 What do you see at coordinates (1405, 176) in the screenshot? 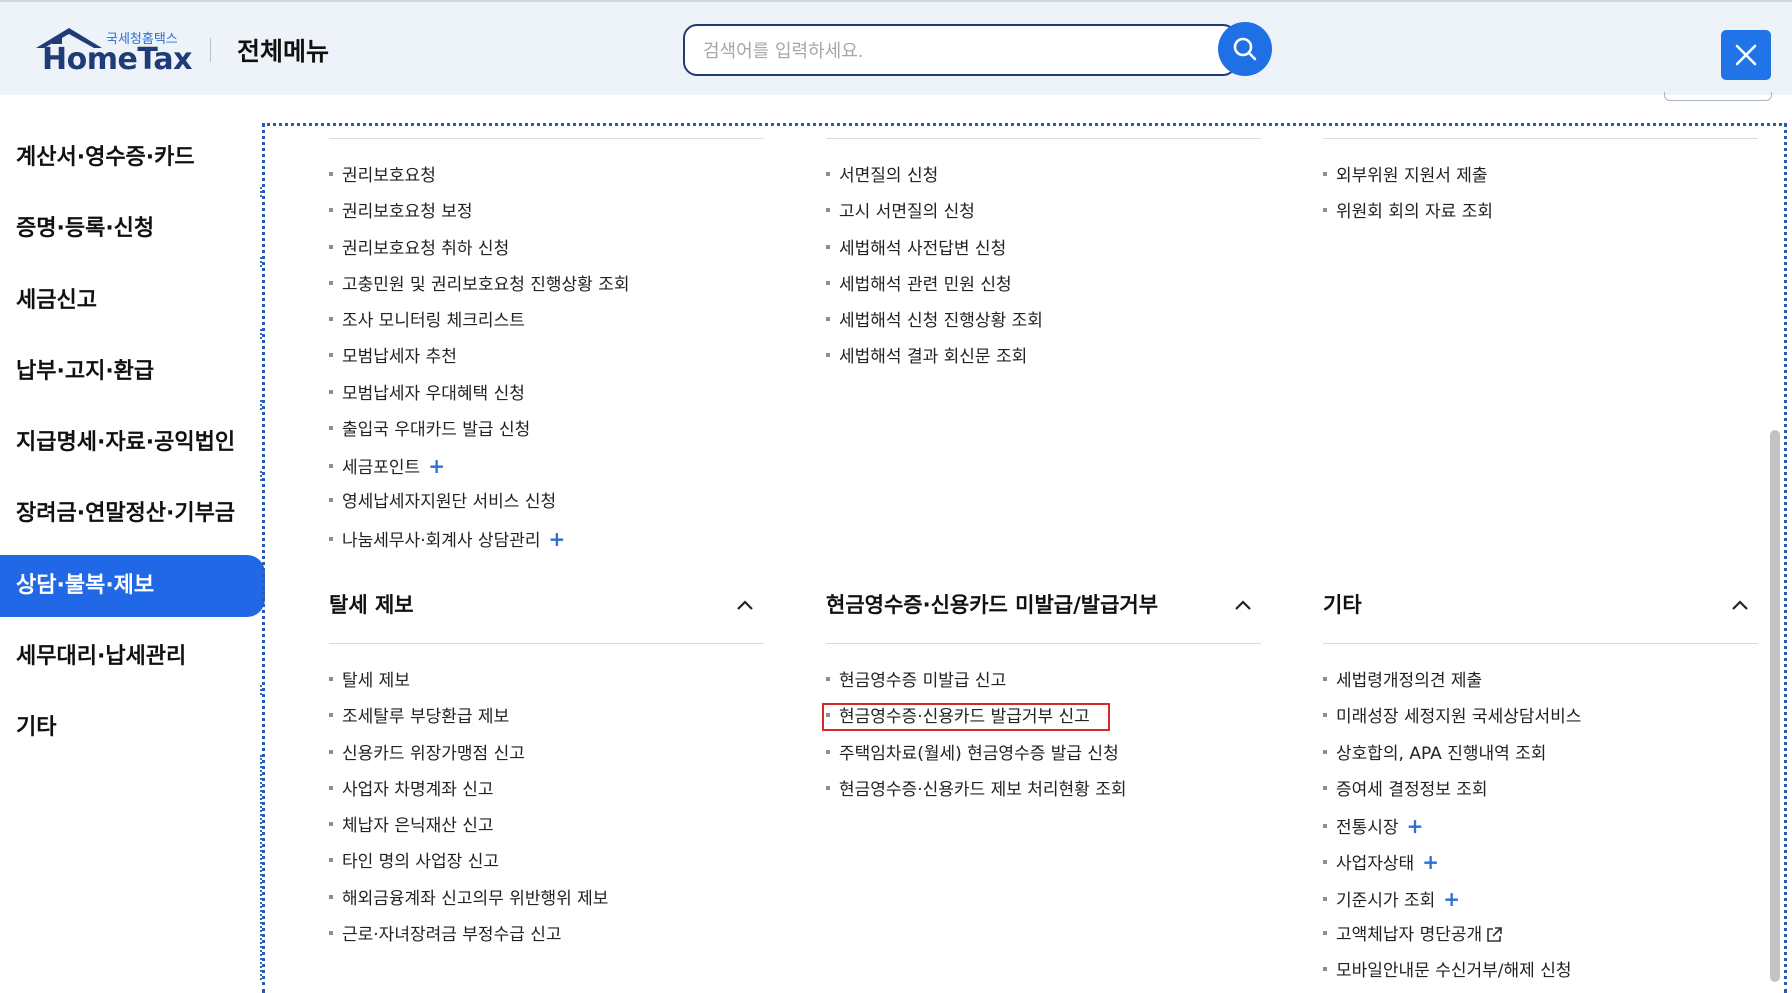
I see `menu-link: 외부위원 지원서 제출` at bounding box center [1405, 176].